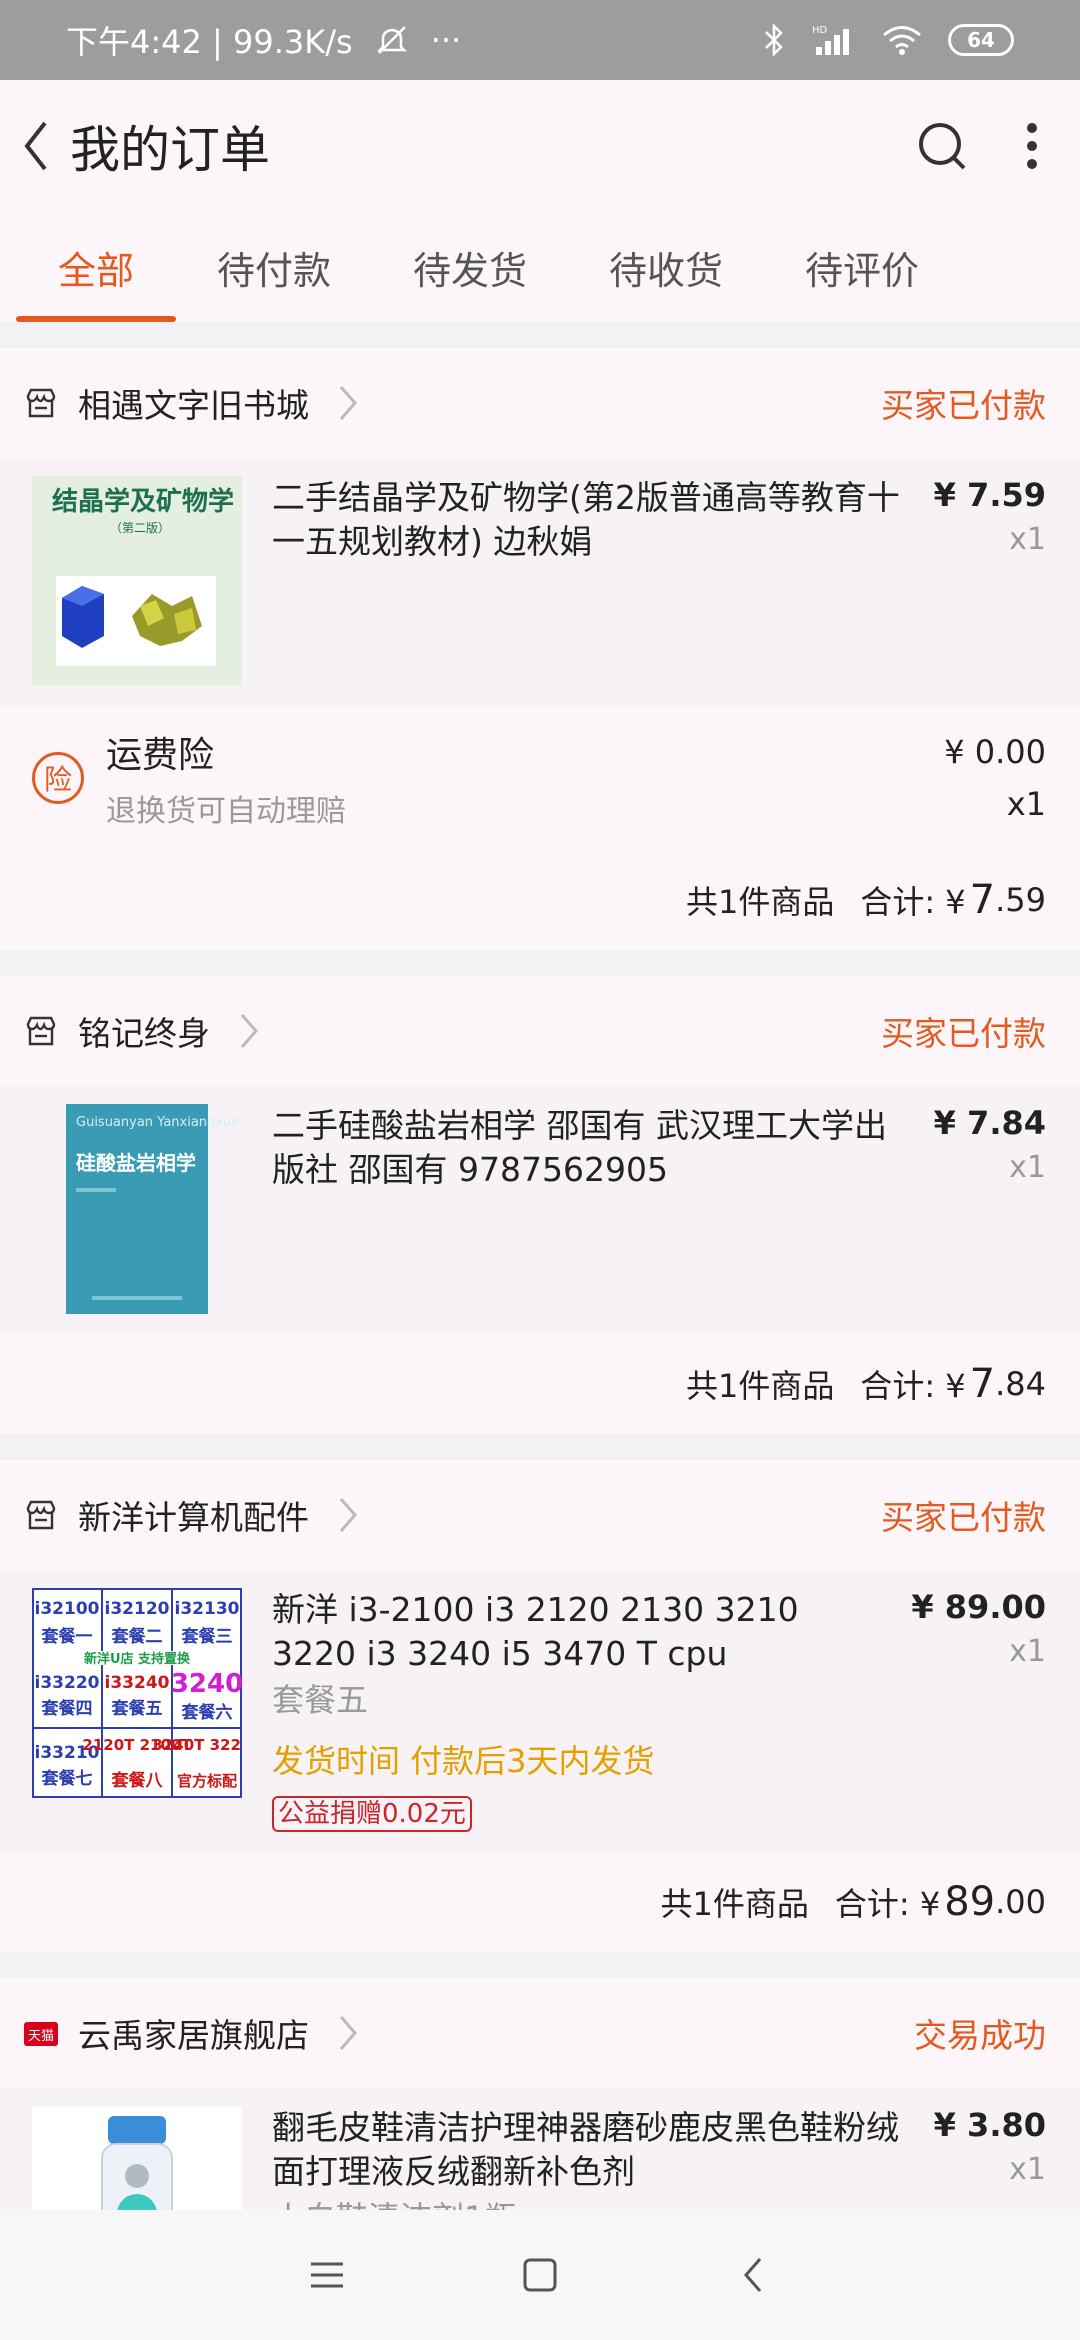  What do you see at coordinates (137, 1780) in the screenshot?
I see `svg-text: 套餐八` at bounding box center [137, 1780].